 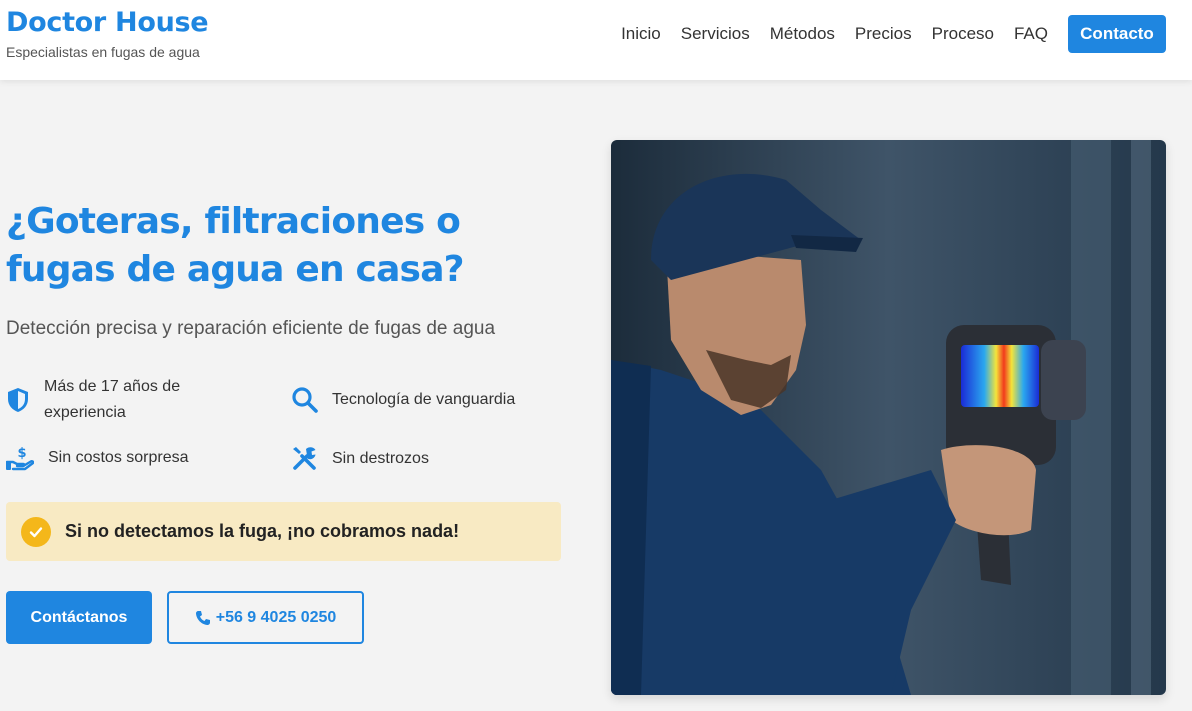 What do you see at coordinates (963, 34) in the screenshot?
I see `nav-proceso: Proceso` at bounding box center [963, 34].